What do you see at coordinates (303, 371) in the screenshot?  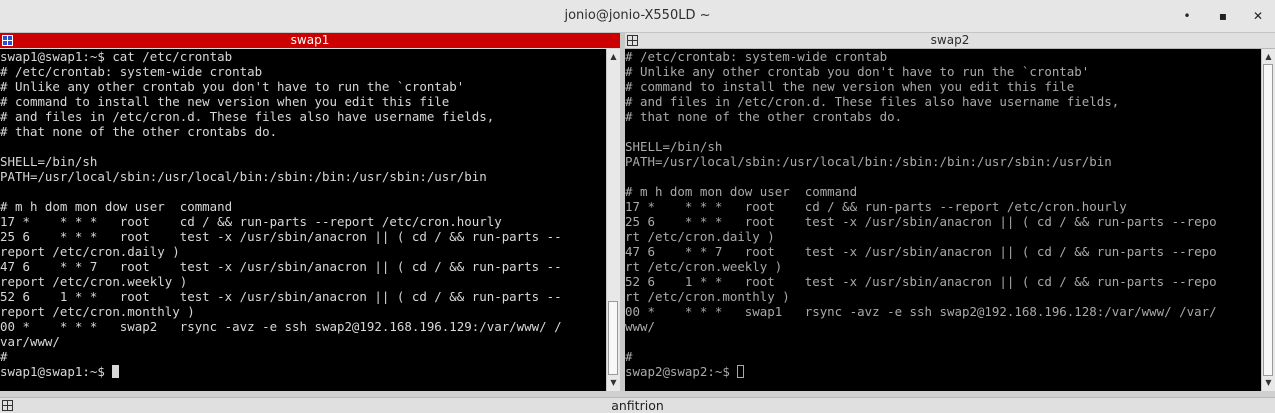 I see `terminal-line: swap1@swap1:~$` at bounding box center [303, 371].